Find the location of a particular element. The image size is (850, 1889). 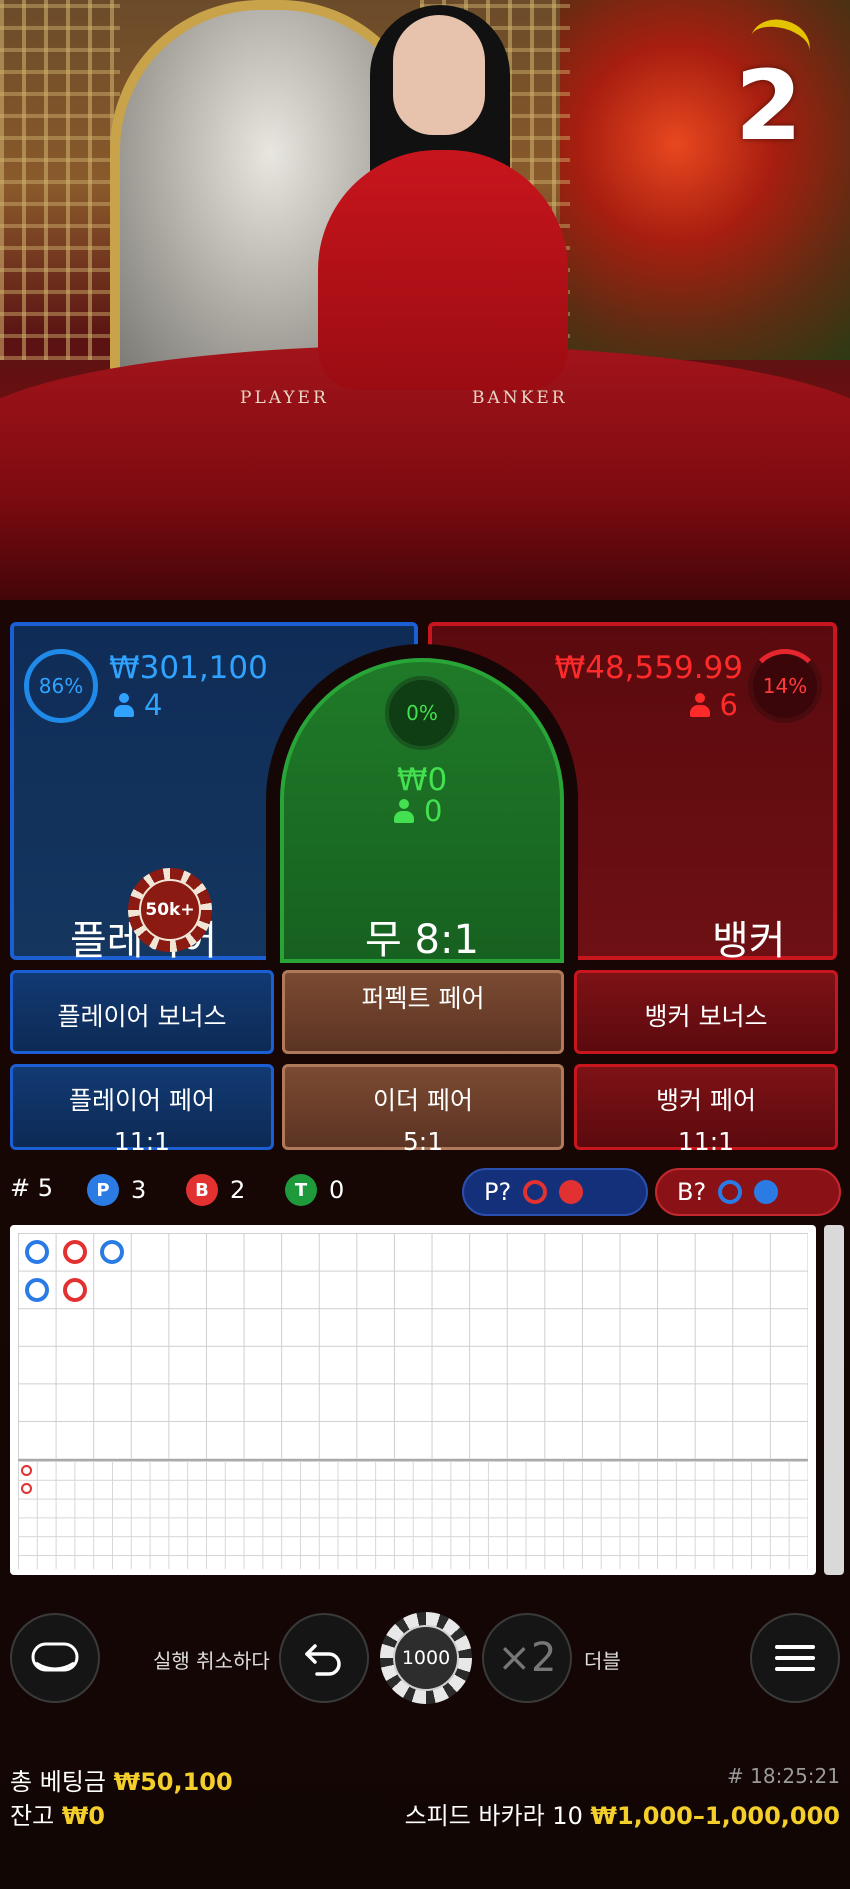

round-count-text: # 5 is located at coordinates (32, 1188).